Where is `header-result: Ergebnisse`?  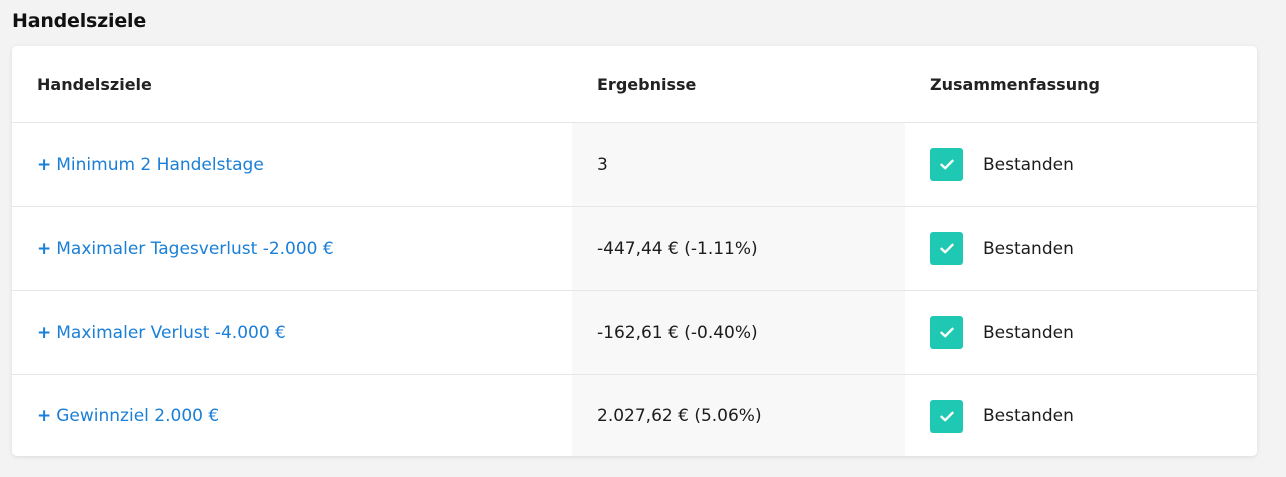
header-result: Ergebnisse is located at coordinates (738, 84).